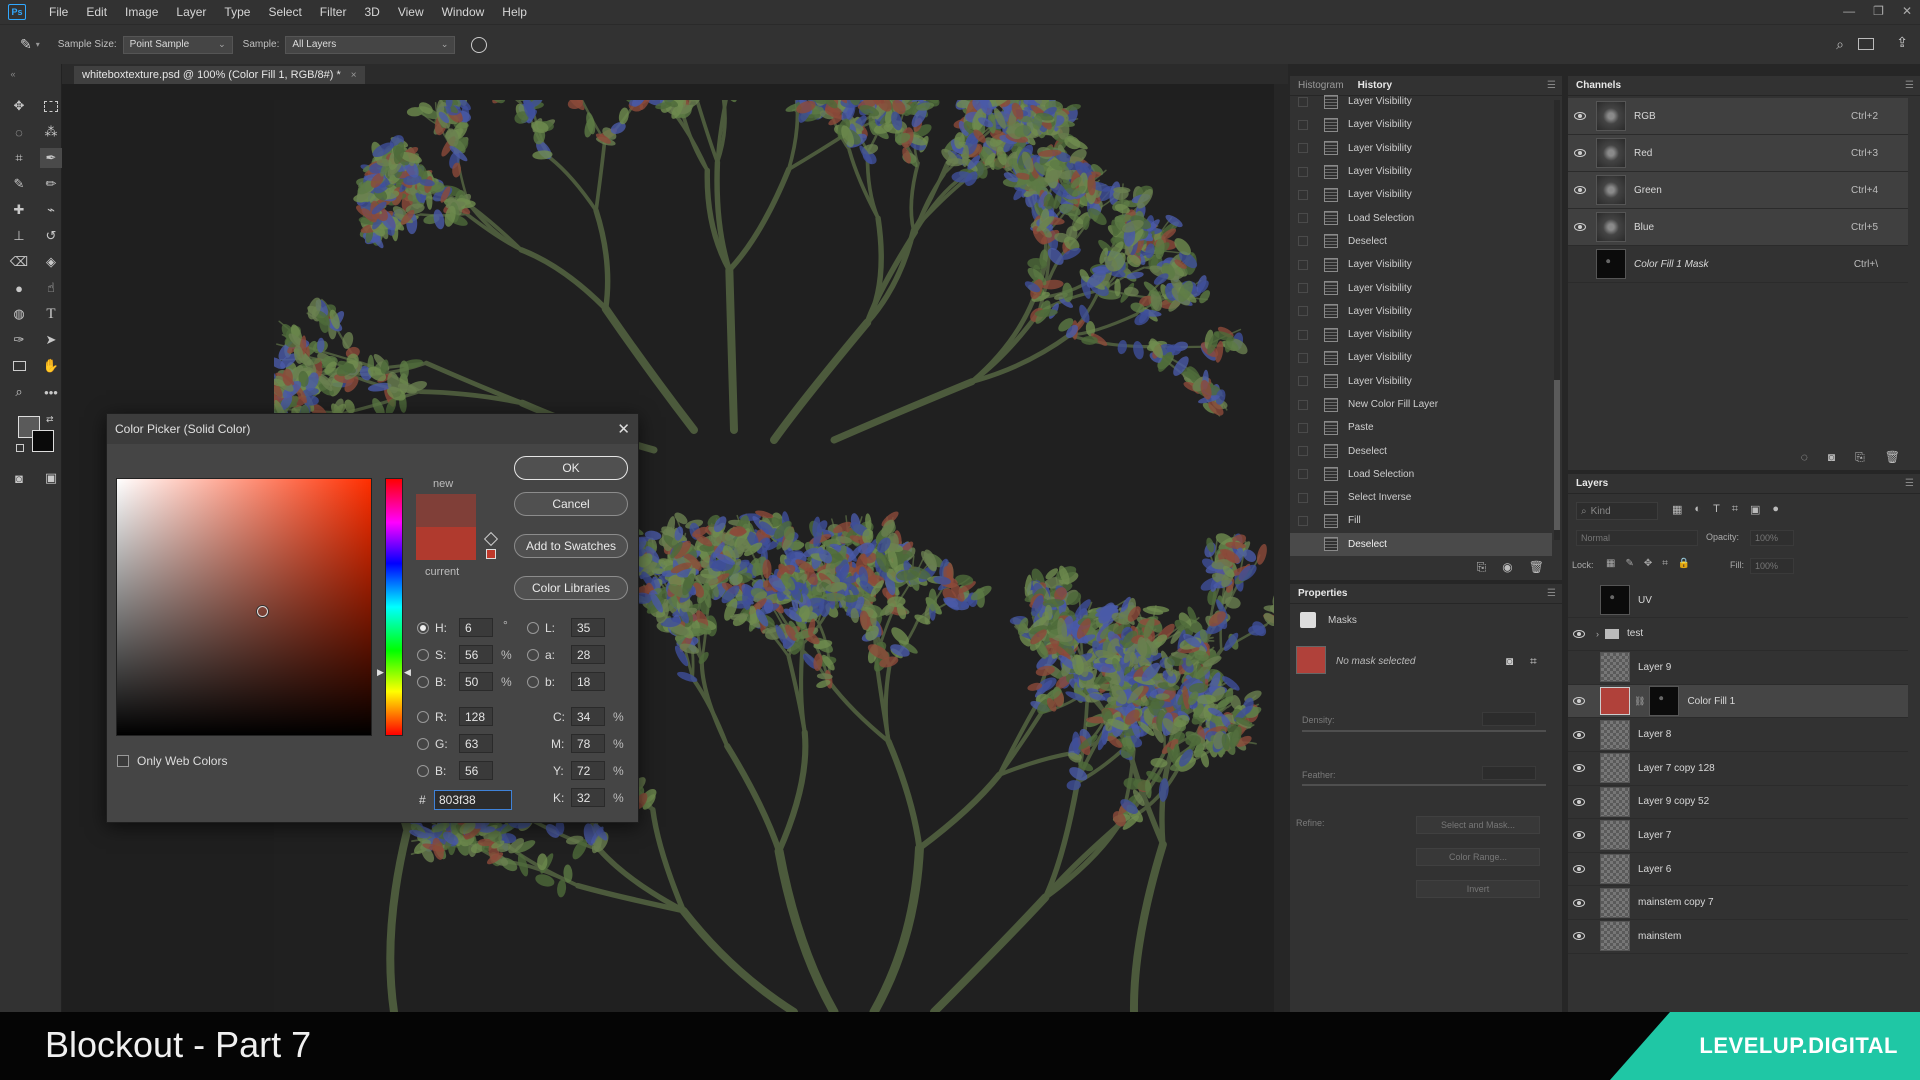 Image resolution: width=1920 pixels, height=1080 pixels. I want to click on close-tab-icon: ×, so click(354, 75).